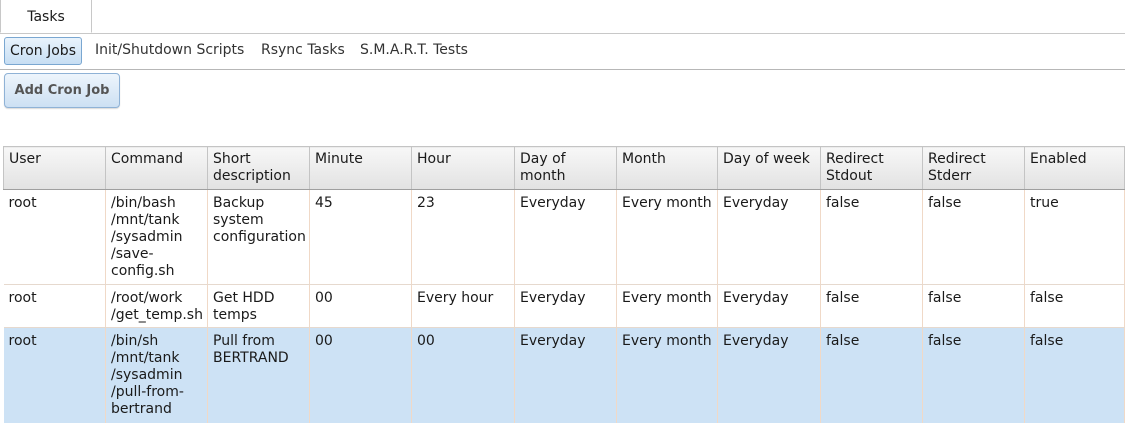 The image size is (1125, 423). I want to click on column-header-redirect-stdout: Redirect Stdout, so click(872, 168).